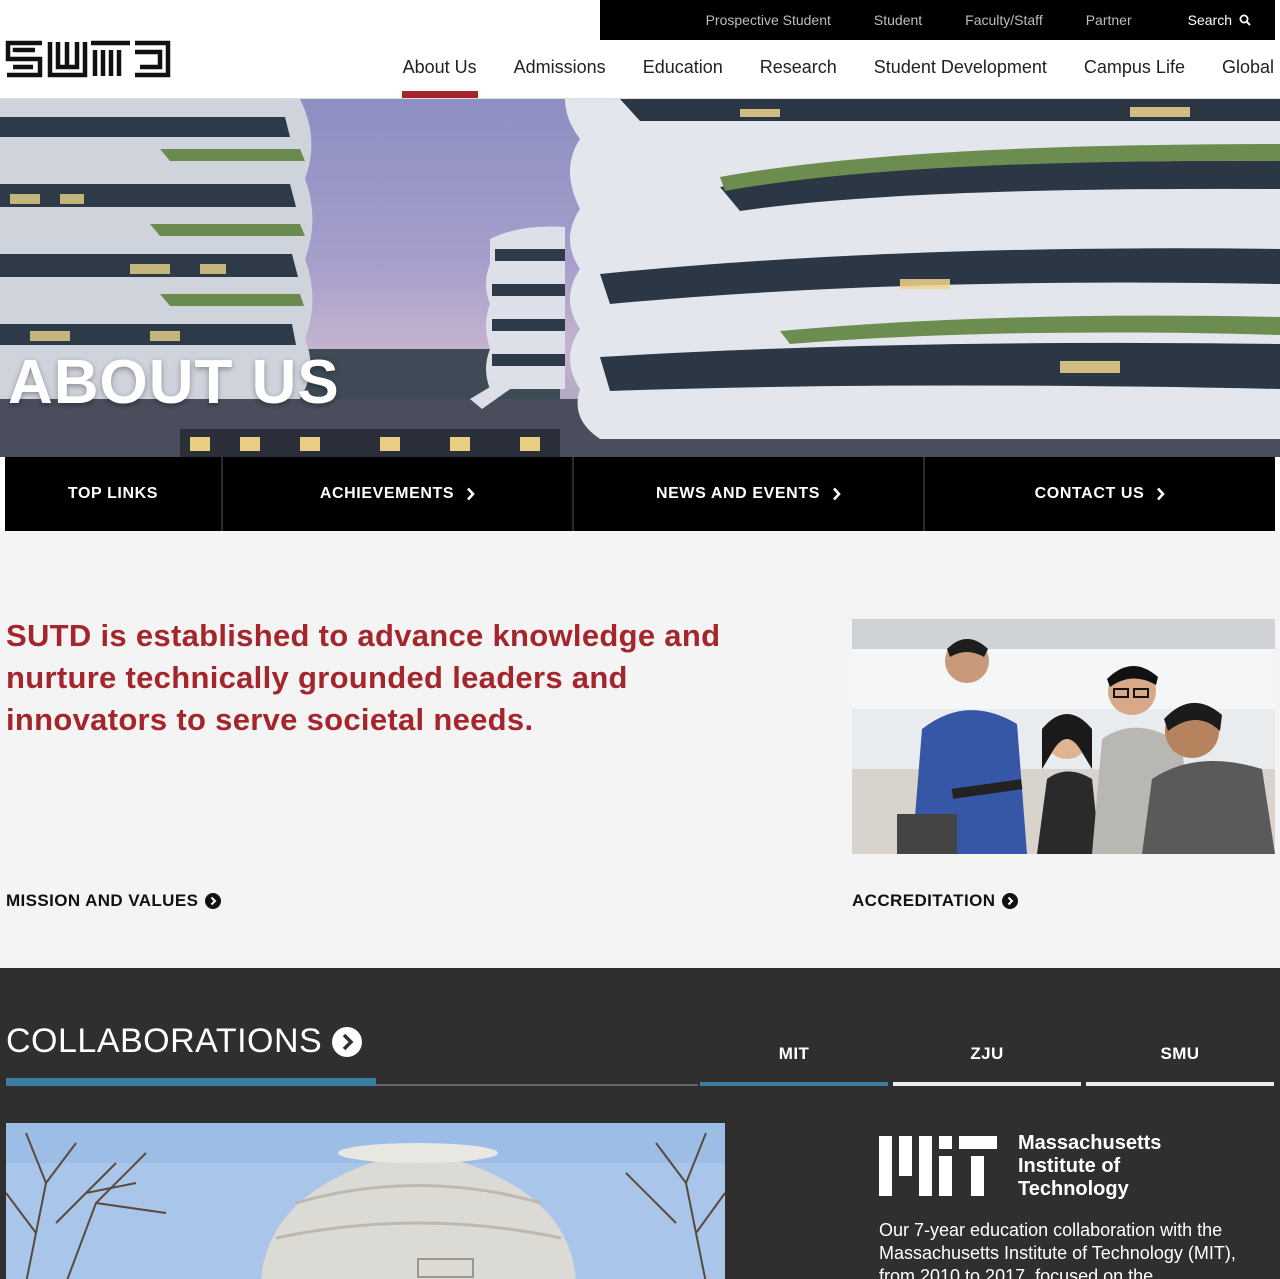  I want to click on subtab-label: TOP LINKS, so click(113, 493).